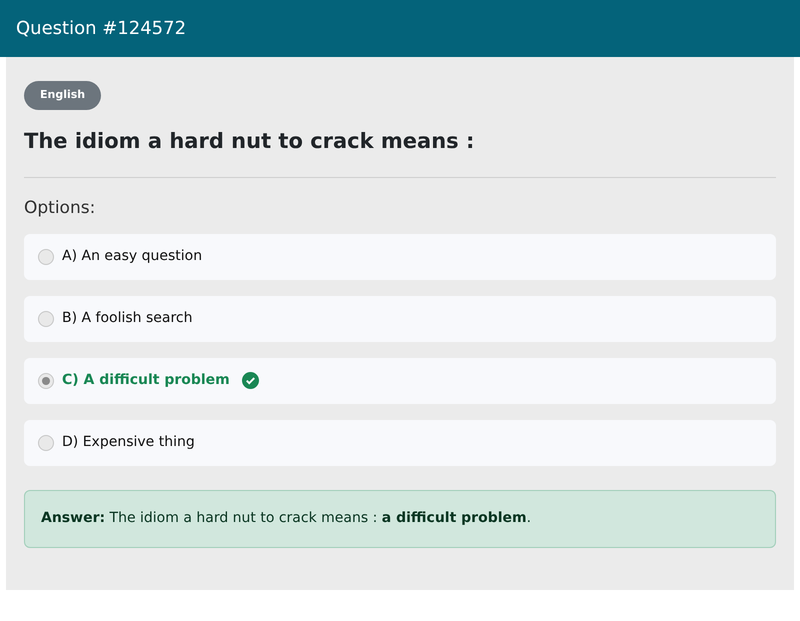 This screenshot has width=800, height=621. What do you see at coordinates (101, 29) in the screenshot?
I see `page-title: Question #124572` at bounding box center [101, 29].